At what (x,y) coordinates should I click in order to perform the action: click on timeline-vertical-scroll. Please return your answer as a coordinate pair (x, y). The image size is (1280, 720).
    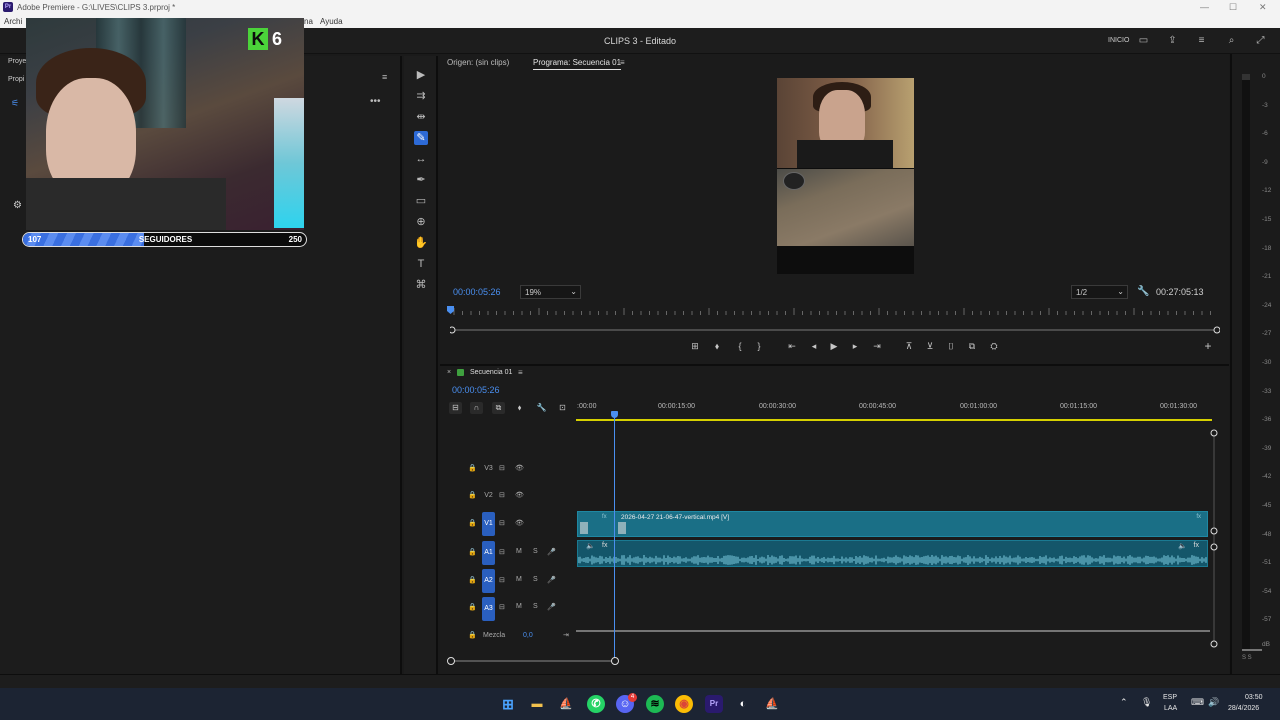
    Looking at the image, I should click on (1215, 538).